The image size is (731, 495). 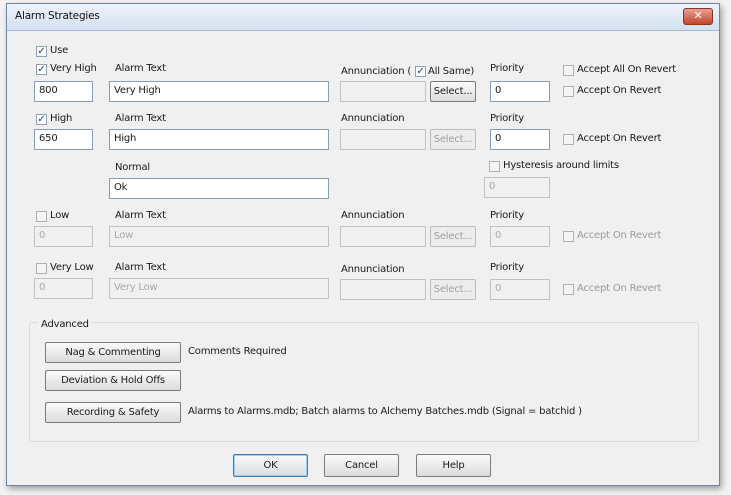 I want to click on very-low-limit-input: 0, so click(x=63, y=288).